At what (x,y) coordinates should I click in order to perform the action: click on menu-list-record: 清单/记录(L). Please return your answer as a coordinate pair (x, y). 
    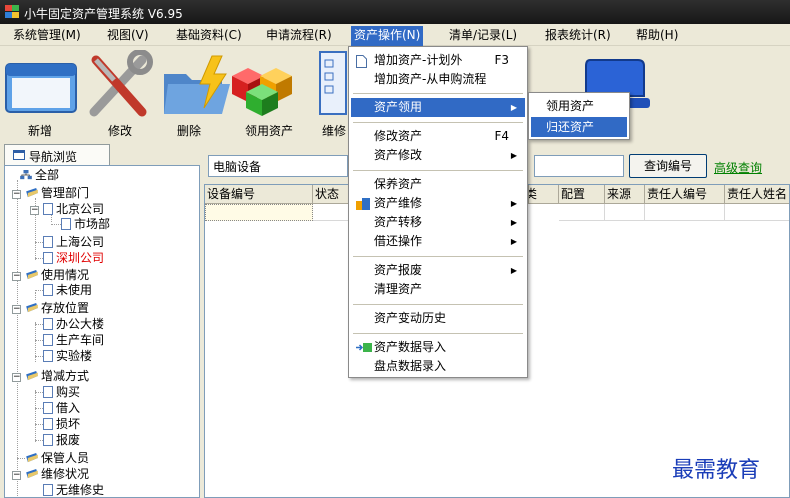
    Looking at the image, I should click on (483, 36).